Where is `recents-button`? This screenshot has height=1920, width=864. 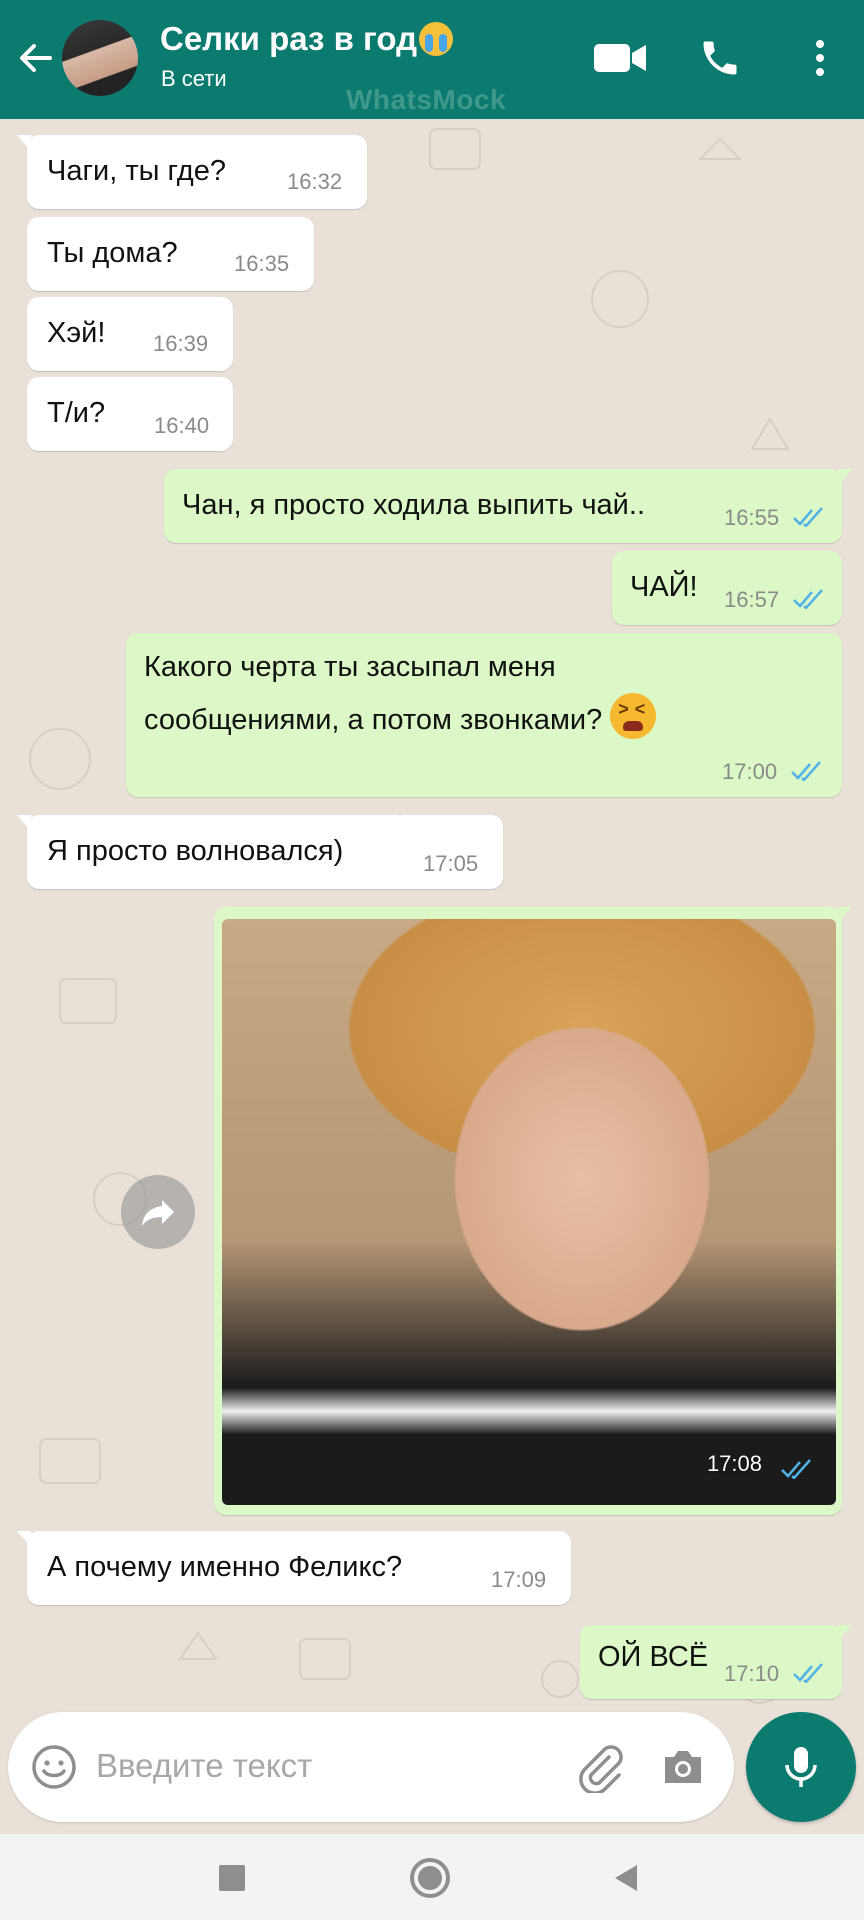 recents-button is located at coordinates (232, 1878).